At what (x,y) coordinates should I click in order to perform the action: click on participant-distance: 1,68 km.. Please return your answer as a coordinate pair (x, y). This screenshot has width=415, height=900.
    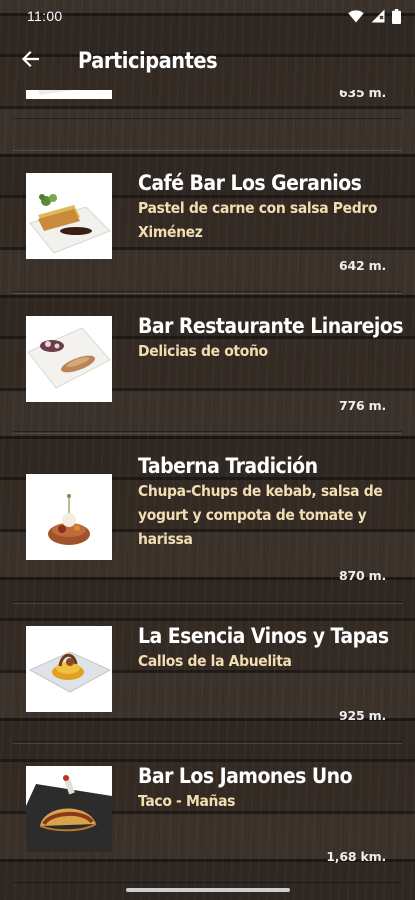
    Looking at the image, I should click on (356, 856).